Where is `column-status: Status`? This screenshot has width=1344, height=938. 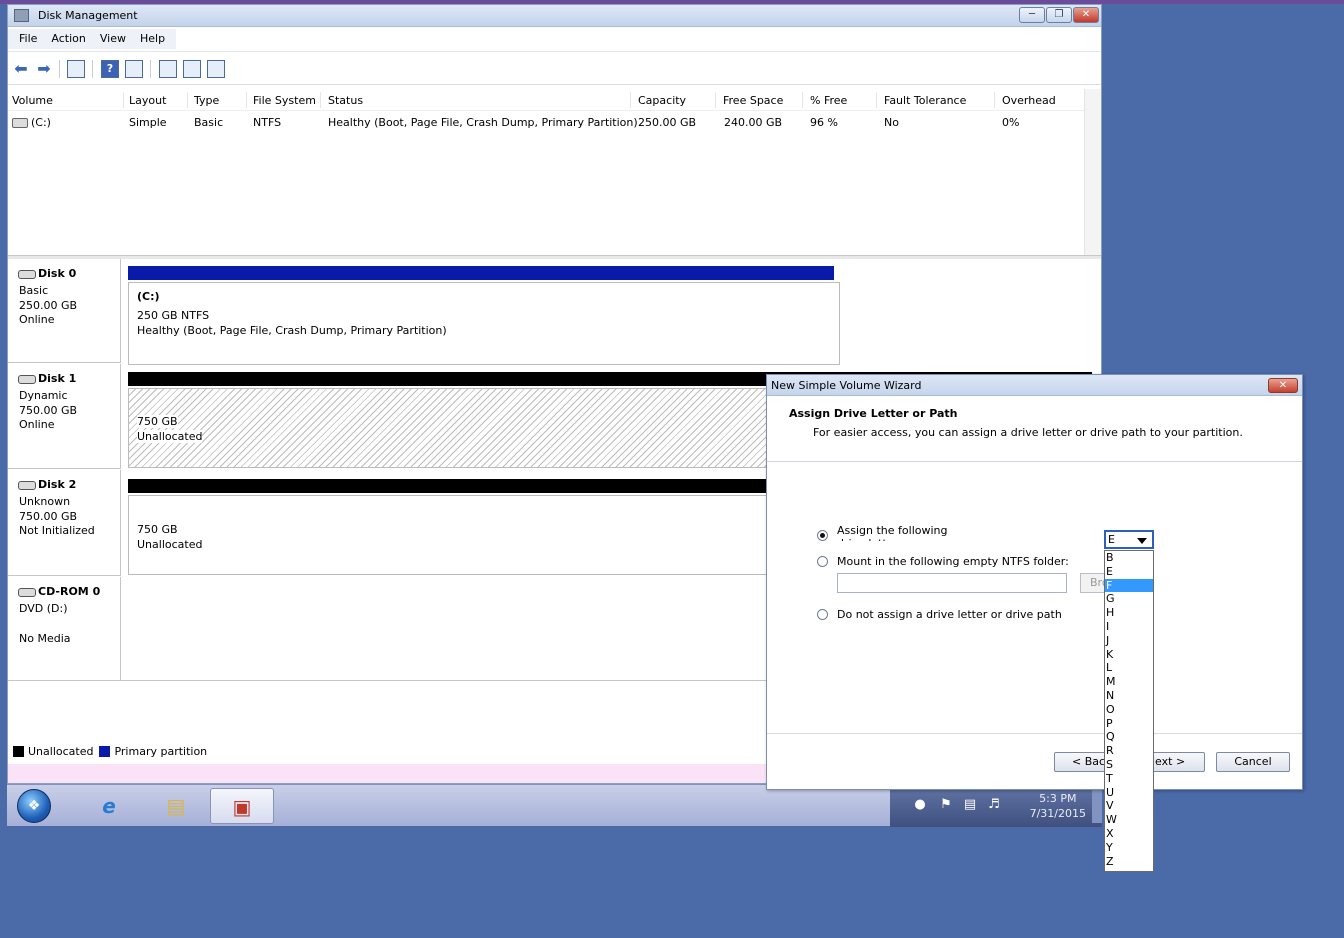 column-status: Status is located at coordinates (345, 100).